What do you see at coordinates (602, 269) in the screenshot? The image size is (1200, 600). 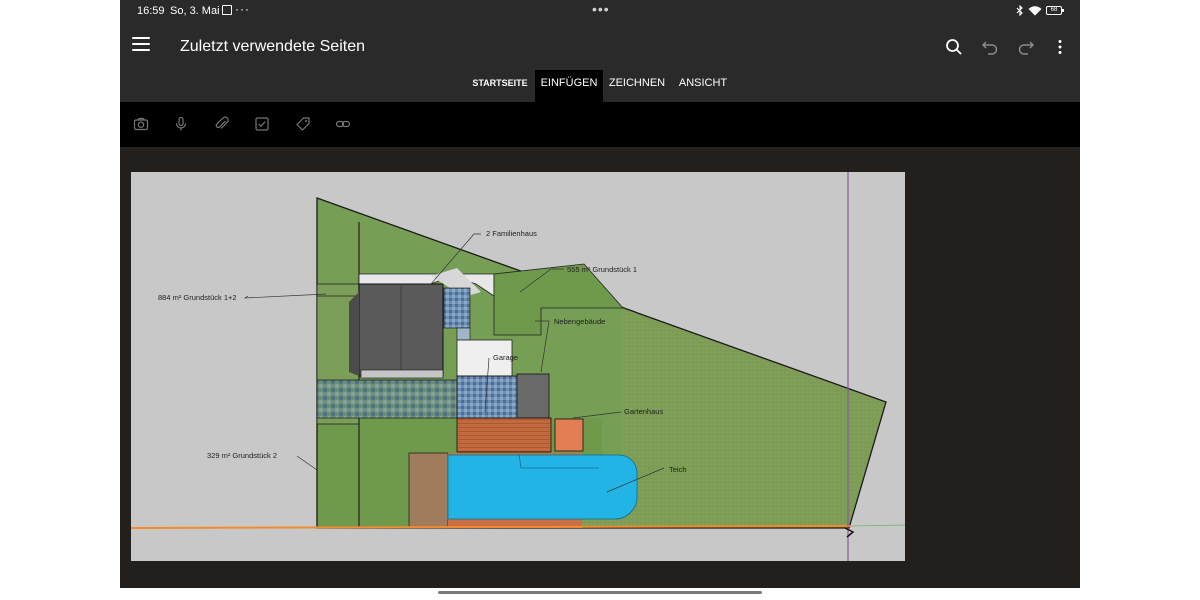 I see `label-grundstueck-1: 555 m² Grundstück 1` at bounding box center [602, 269].